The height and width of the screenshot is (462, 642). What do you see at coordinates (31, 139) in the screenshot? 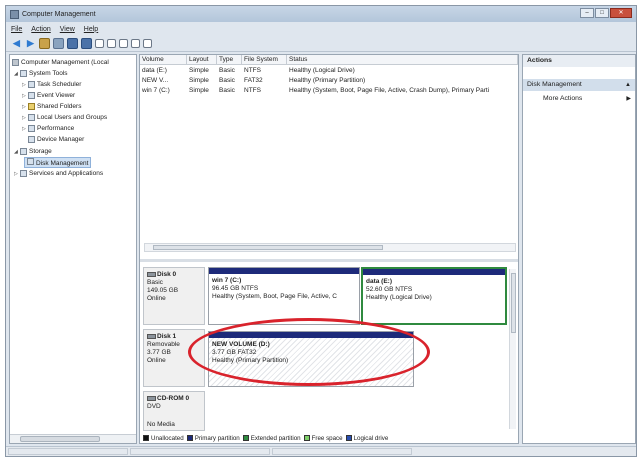
I see `device-manager-icon` at bounding box center [31, 139].